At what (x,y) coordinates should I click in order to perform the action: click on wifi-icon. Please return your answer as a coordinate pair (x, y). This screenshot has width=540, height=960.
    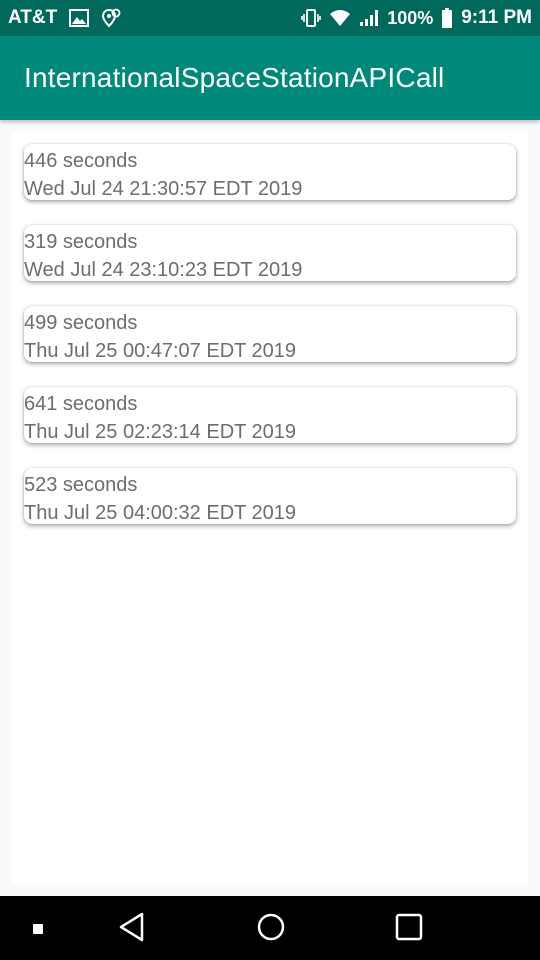
    Looking at the image, I should click on (340, 18).